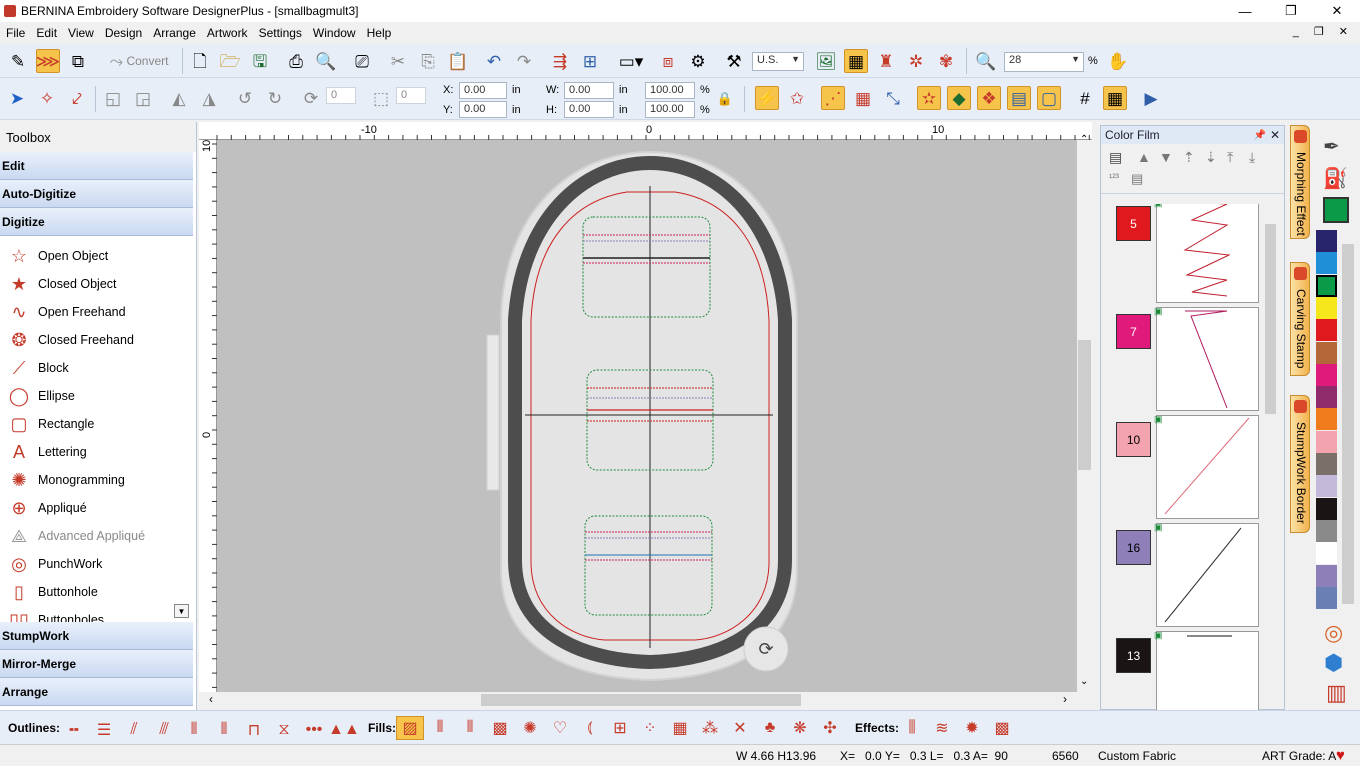 The height and width of the screenshot is (766, 1360). What do you see at coordinates (98, 424) in the screenshot?
I see `tool-rectangle: ▢ Rectangle` at bounding box center [98, 424].